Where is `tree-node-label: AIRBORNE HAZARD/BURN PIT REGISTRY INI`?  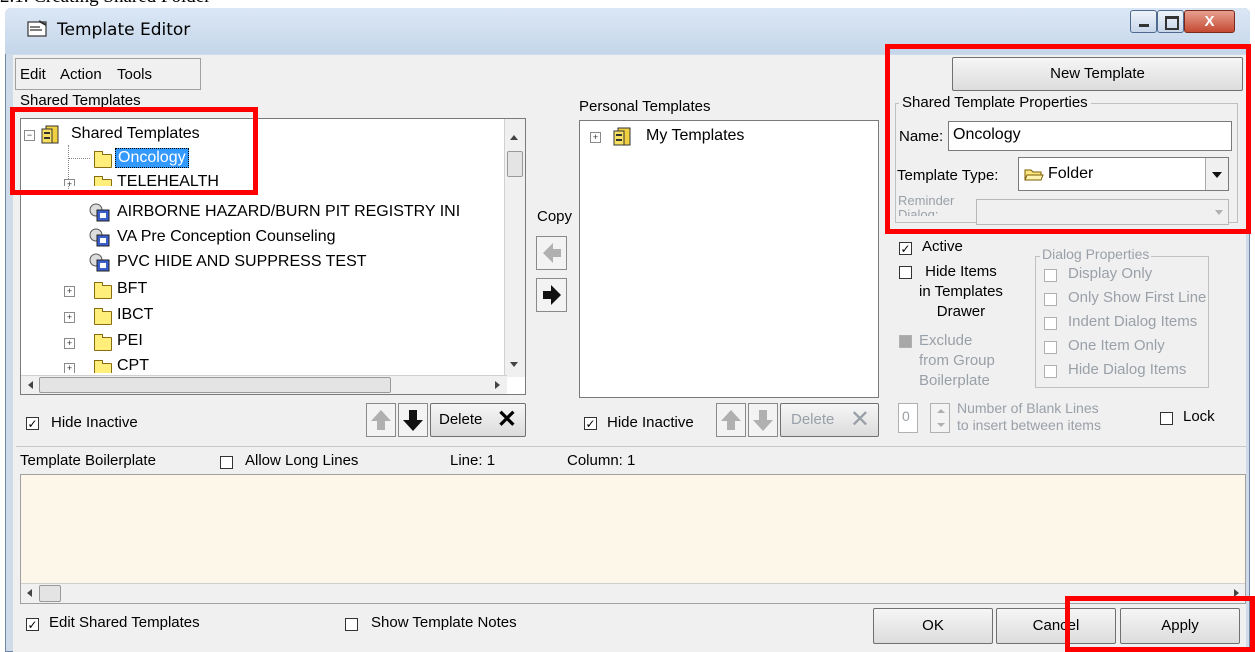 tree-node-label: AIRBORNE HAZARD/BURN PIT REGISTRY INI is located at coordinates (289, 211).